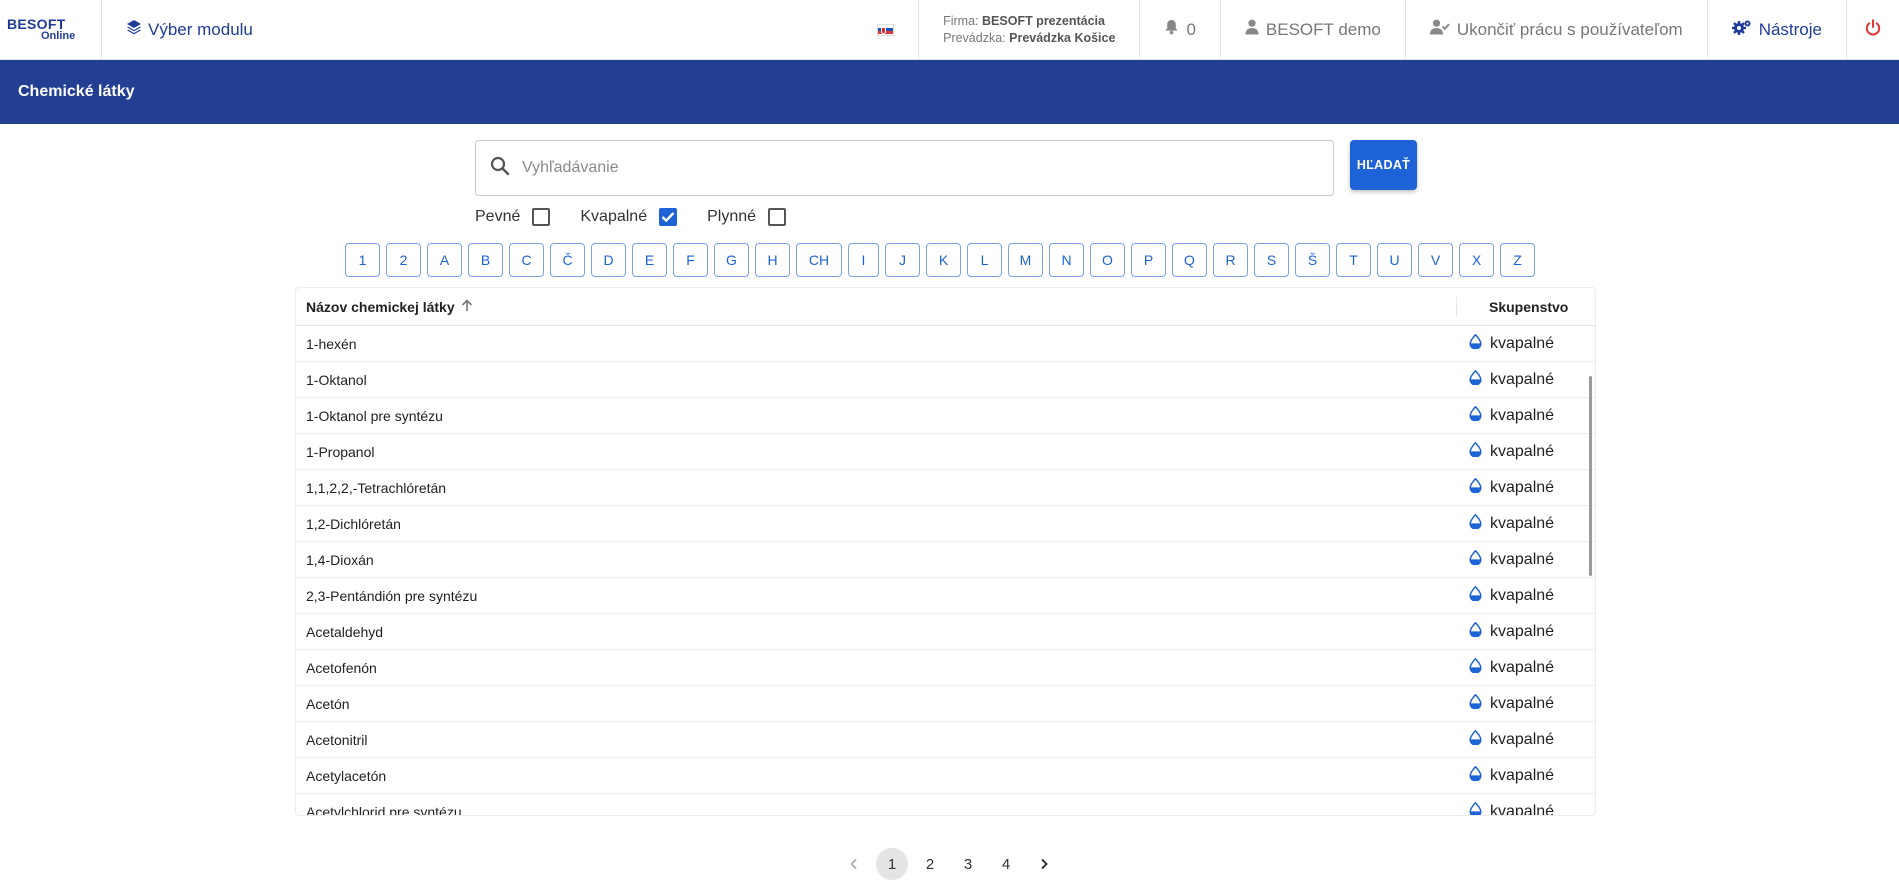 Image resolution: width=1899 pixels, height=887 pixels. Describe the element at coordinates (1230, 260) in the screenshot. I see `letter-button: R` at that location.